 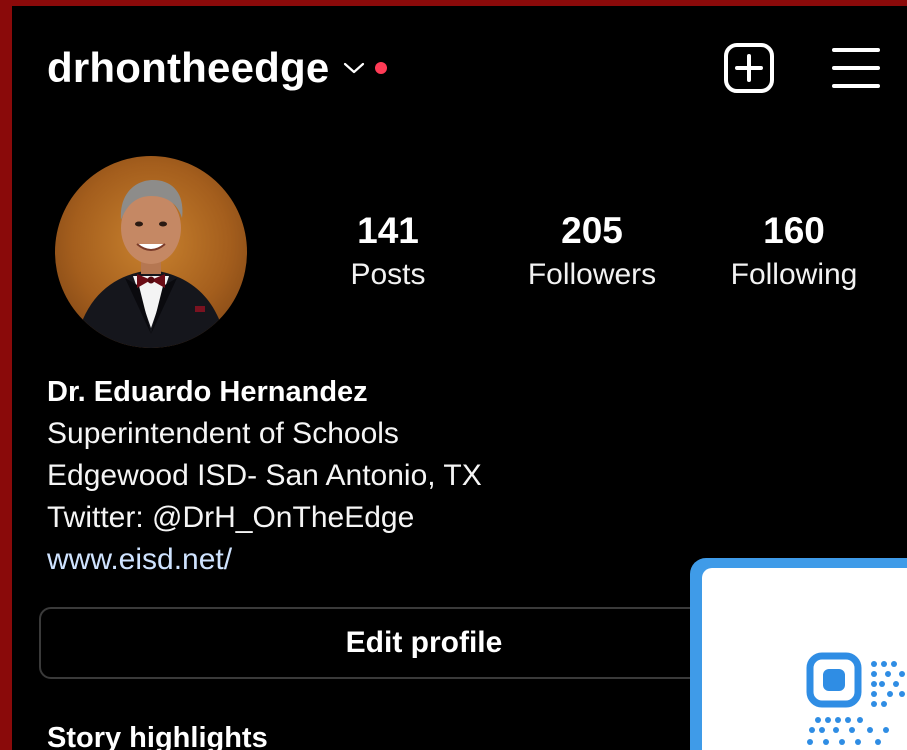 I want to click on username: drhontheedge, so click(x=188, y=67).